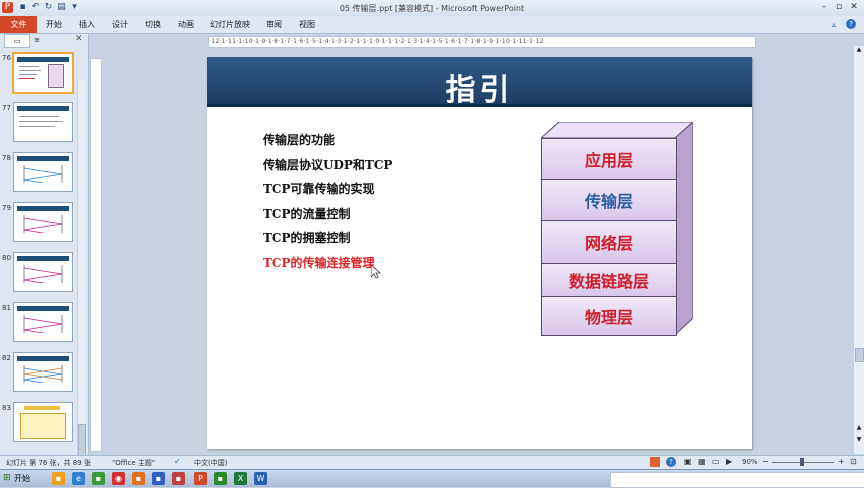 The width and height of the screenshot is (864, 488). I want to click on bullet-item: 传输层的功能, so click(299, 139).